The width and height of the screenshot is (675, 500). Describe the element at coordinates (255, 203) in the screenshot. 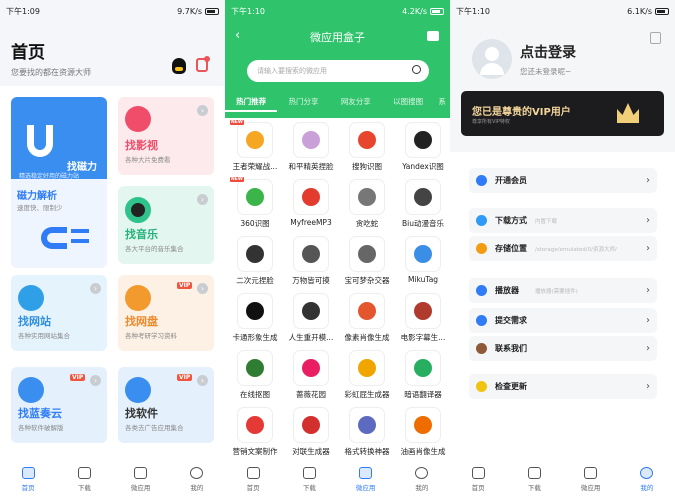

I see `app-item: NEW 360识图` at that location.